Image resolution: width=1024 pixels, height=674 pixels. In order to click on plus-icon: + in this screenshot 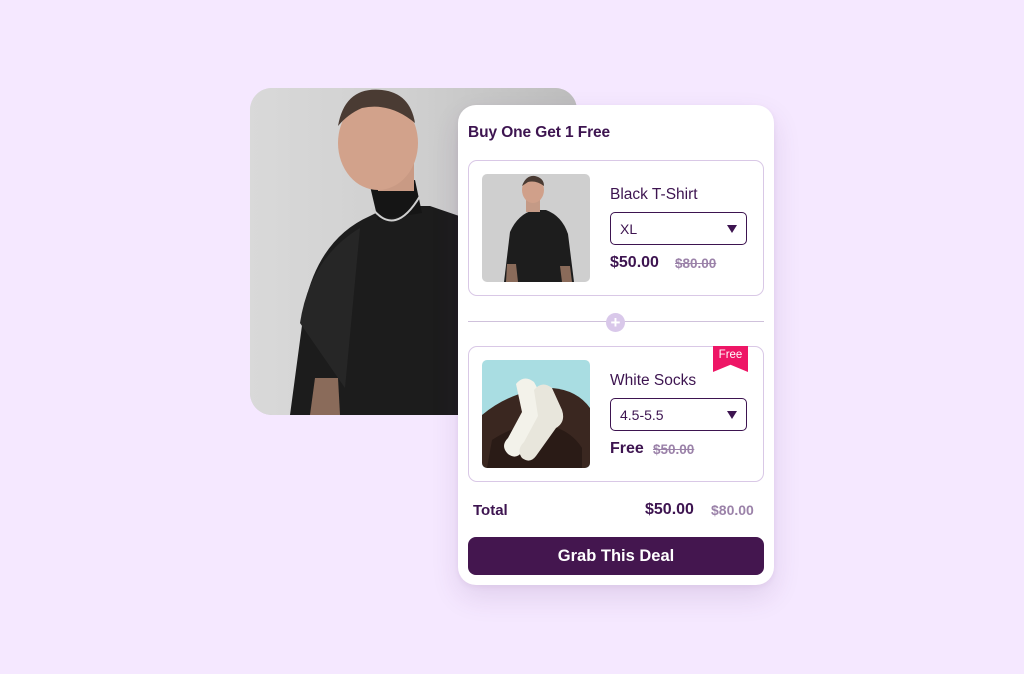, I will do `click(615, 322)`.